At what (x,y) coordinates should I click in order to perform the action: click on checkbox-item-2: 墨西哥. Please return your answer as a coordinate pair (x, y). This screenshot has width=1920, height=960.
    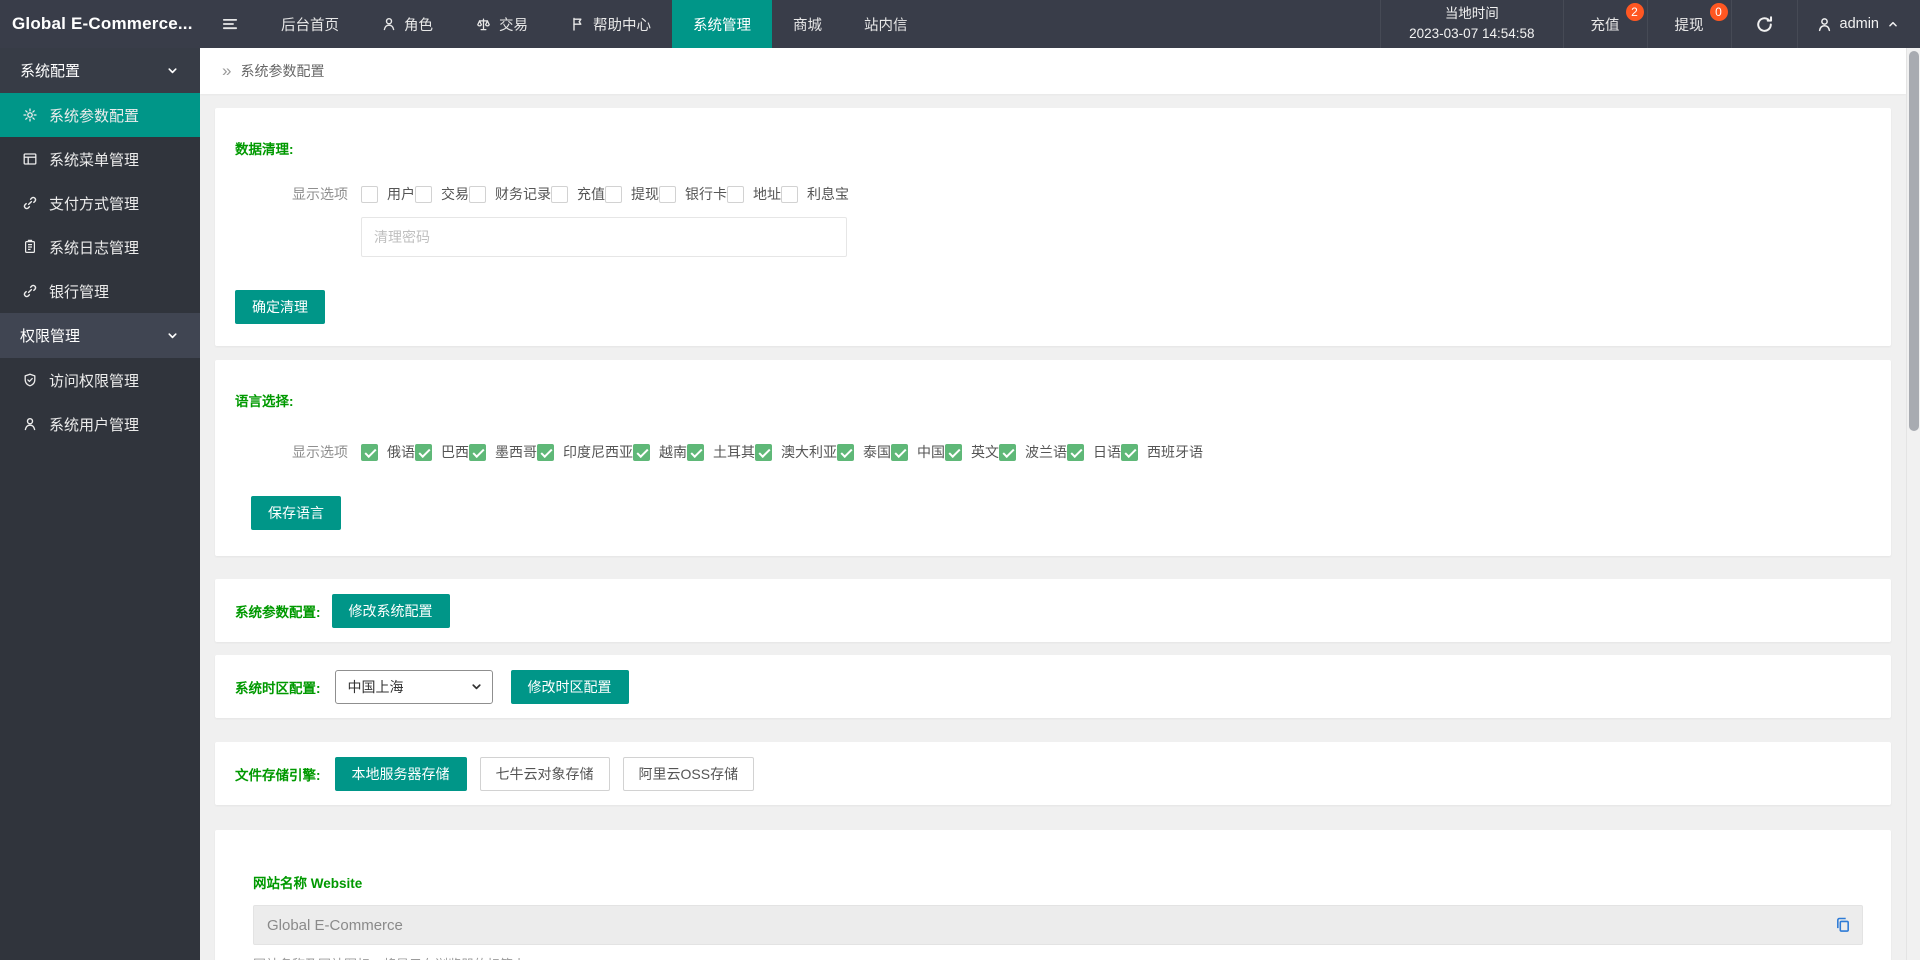
    Looking at the image, I should click on (503, 452).